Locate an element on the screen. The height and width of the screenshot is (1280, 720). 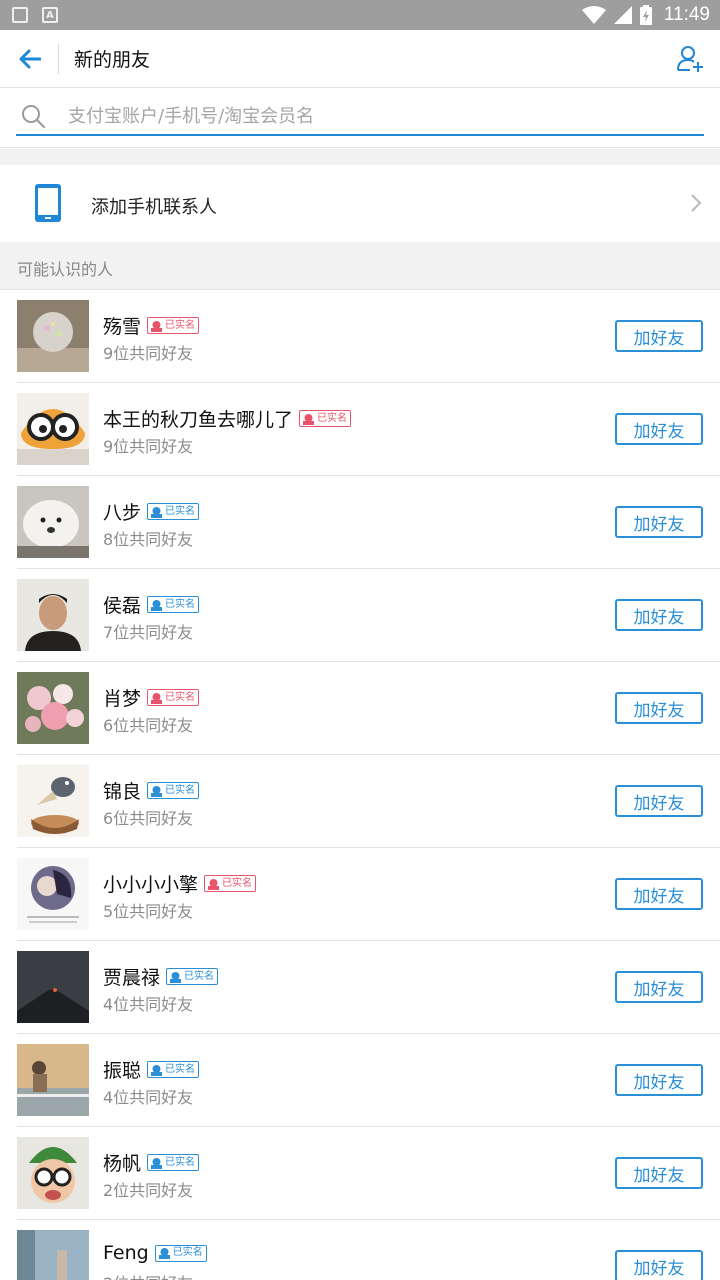
chevron-right-icon is located at coordinates (696, 203).